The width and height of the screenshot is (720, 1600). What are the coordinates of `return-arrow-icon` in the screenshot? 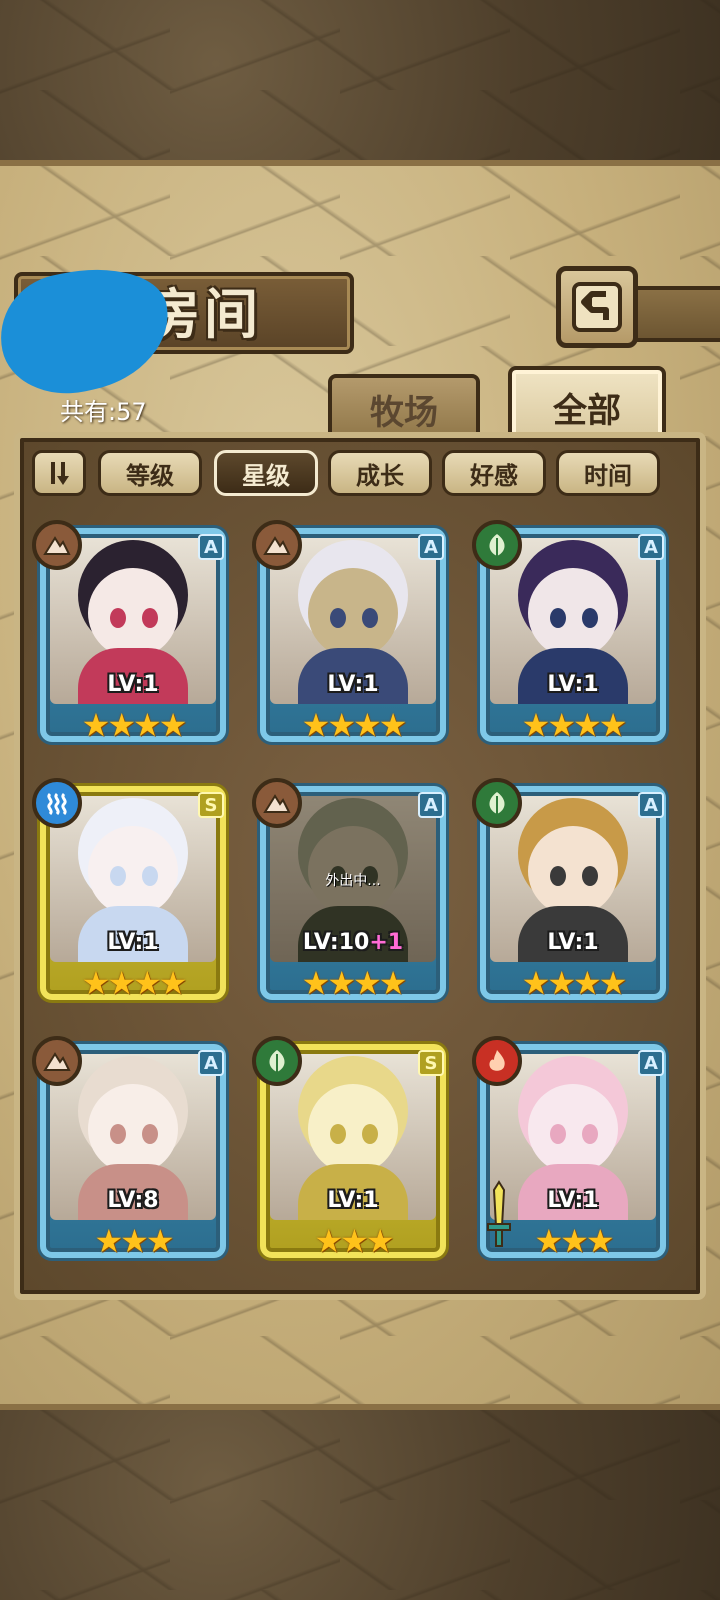 It's located at (597, 307).